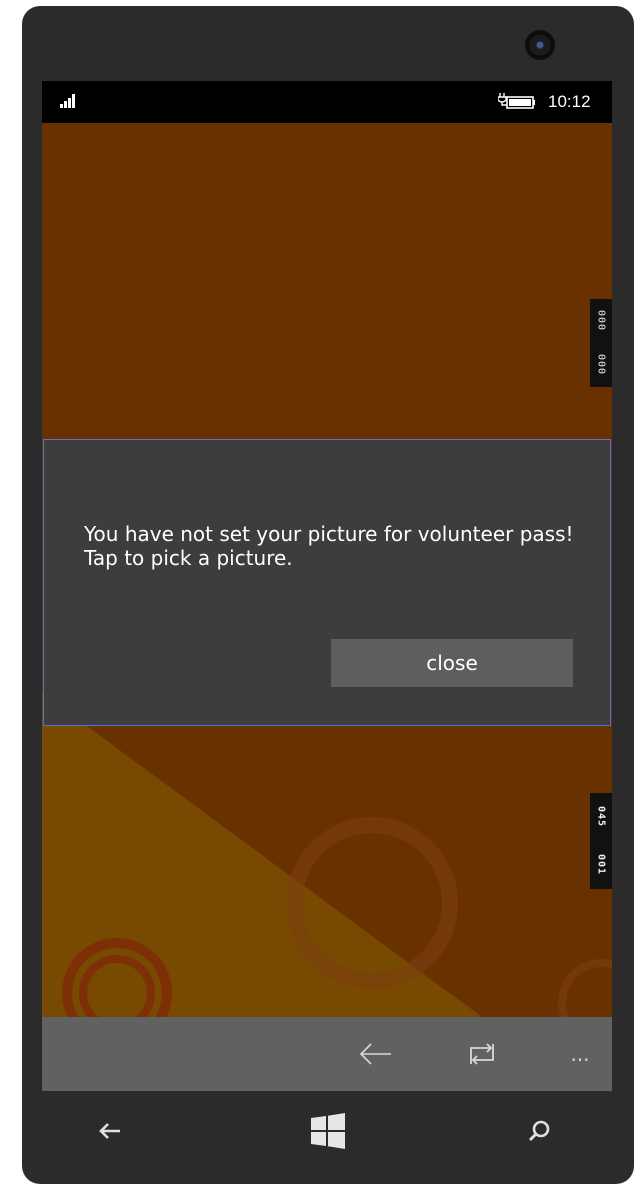 Image resolution: width=637 pixels, height=1187 pixels. What do you see at coordinates (327, 102) in the screenshot?
I see `status-bar: 10:12` at bounding box center [327, 102].